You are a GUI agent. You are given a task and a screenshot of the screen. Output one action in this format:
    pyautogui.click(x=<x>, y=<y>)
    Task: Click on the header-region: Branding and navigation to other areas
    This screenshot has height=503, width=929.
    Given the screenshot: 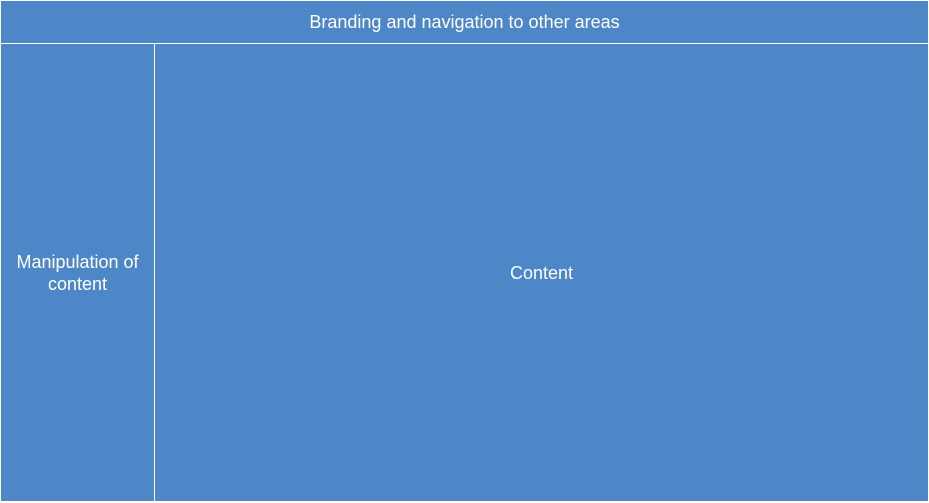 What is the action you would take?
    pyautogui.click(x=464, y=22)
    